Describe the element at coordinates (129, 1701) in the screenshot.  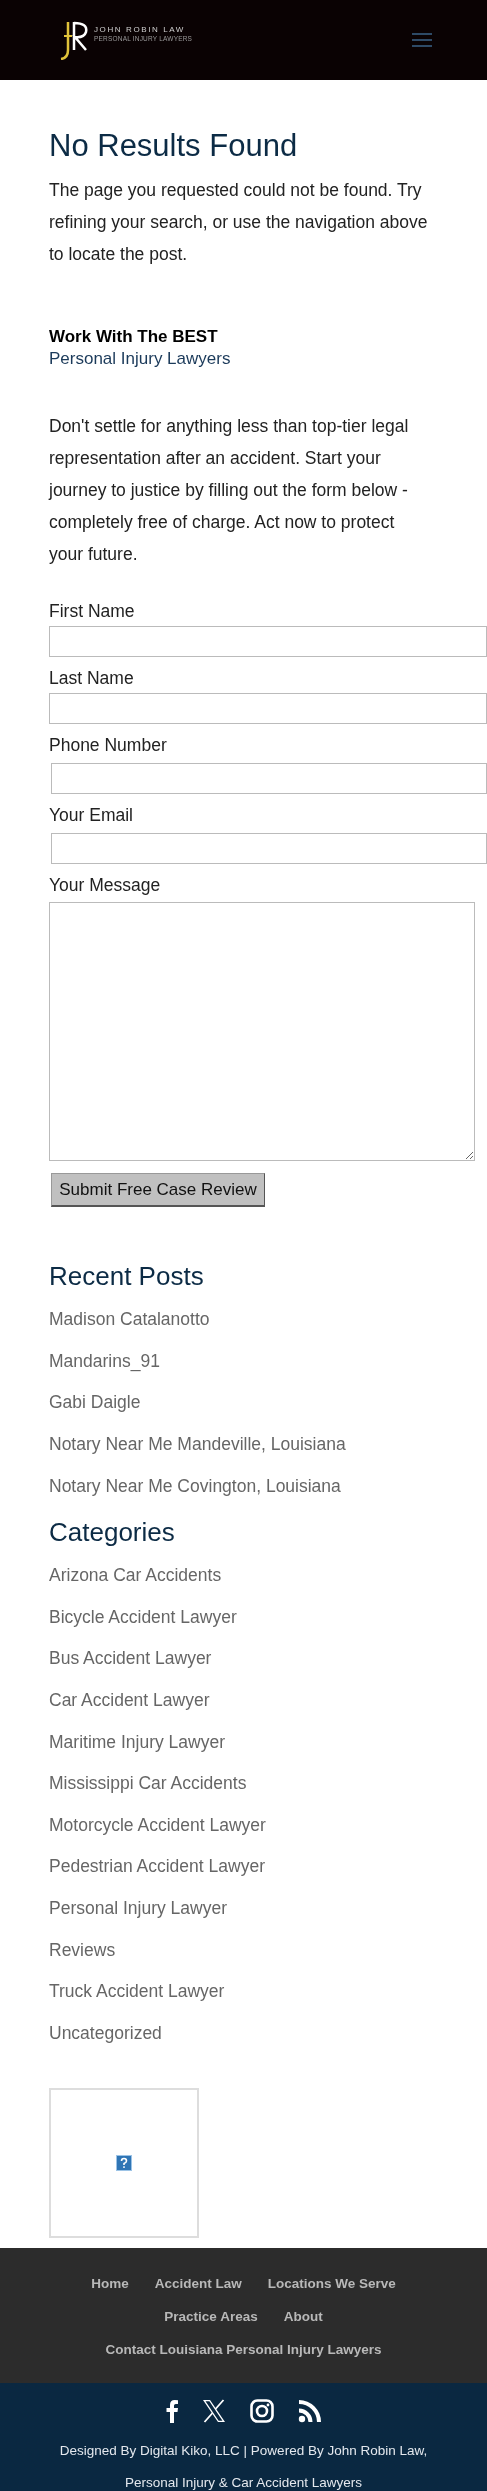
I see `category-link: Car Accident Lawyer` at that location.